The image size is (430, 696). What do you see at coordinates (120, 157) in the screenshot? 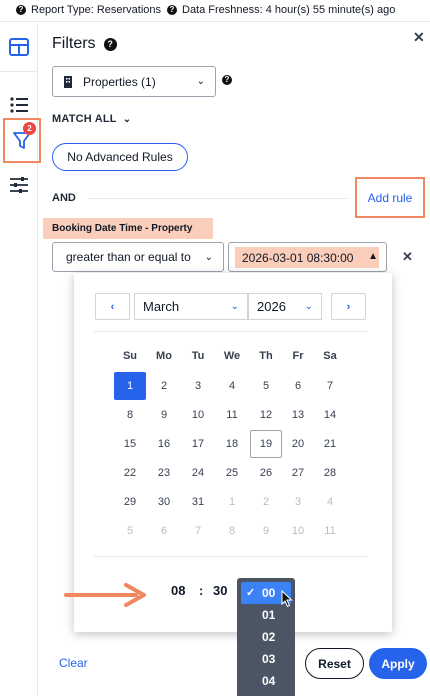
I see `advanced-rules-button: No Advanced Rules` at bounding box center [120, 157].